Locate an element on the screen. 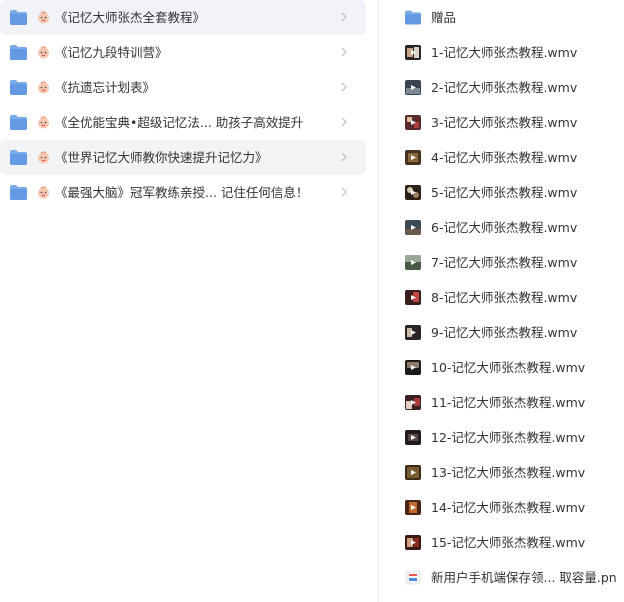 This screenshot has width=624, height=602. file-row-15: 15-记忆大师张杰教程.wmv is located at coordinates (501, 542).